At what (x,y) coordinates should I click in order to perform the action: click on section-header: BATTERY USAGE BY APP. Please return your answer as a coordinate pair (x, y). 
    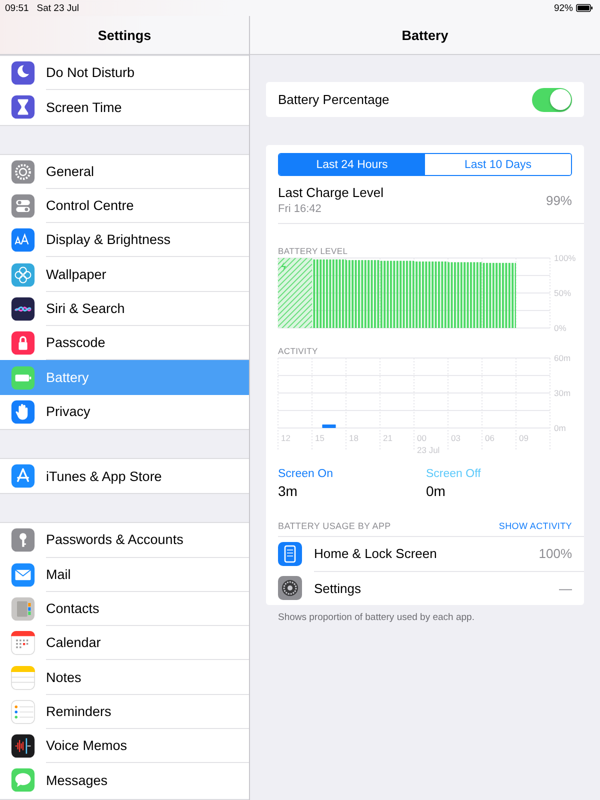
    Looking at the image, I should click on (334, 526).